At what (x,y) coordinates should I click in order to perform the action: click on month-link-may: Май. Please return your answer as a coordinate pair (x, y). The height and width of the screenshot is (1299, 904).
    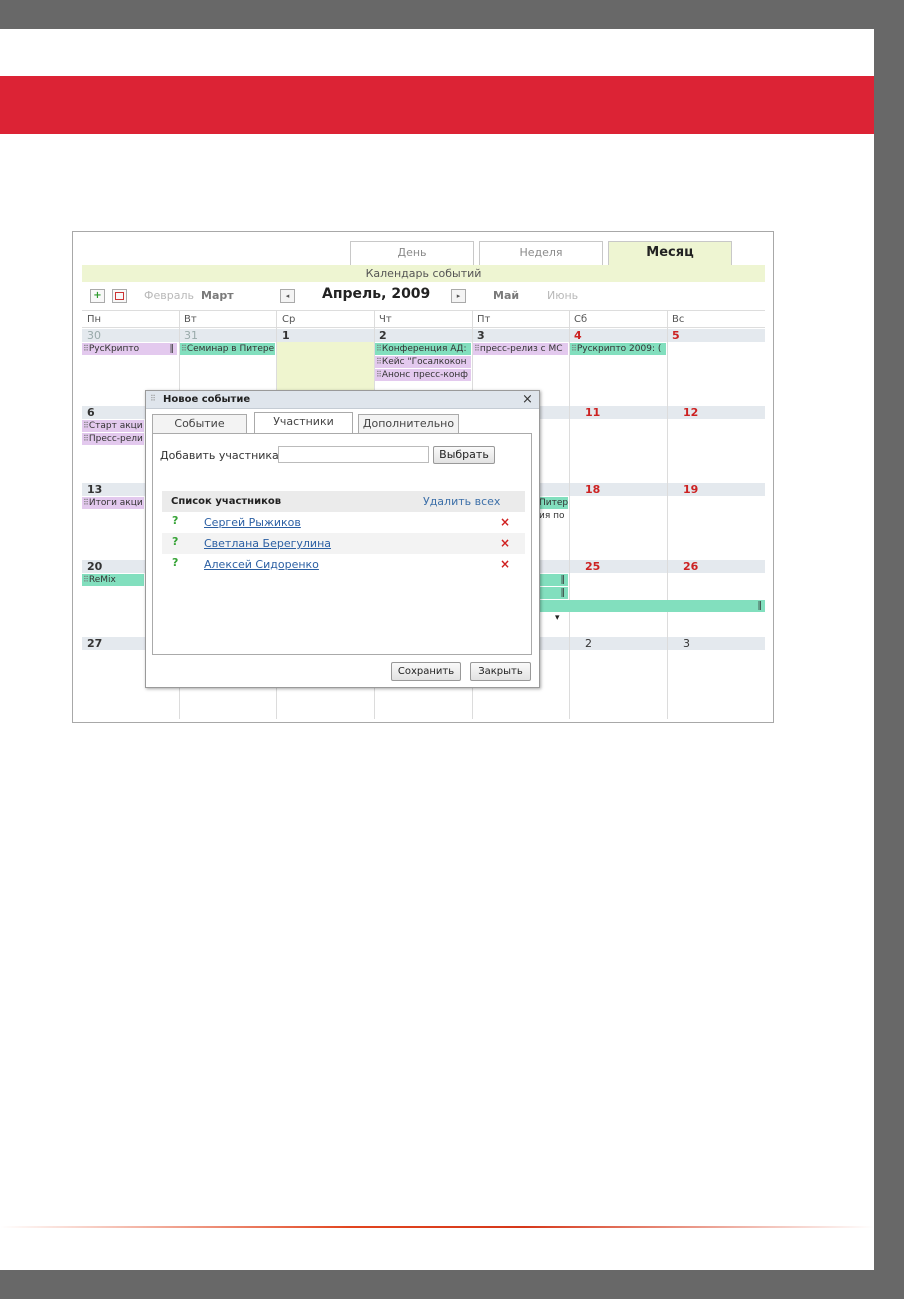
    Looking at the image, I should click on (506, 295).